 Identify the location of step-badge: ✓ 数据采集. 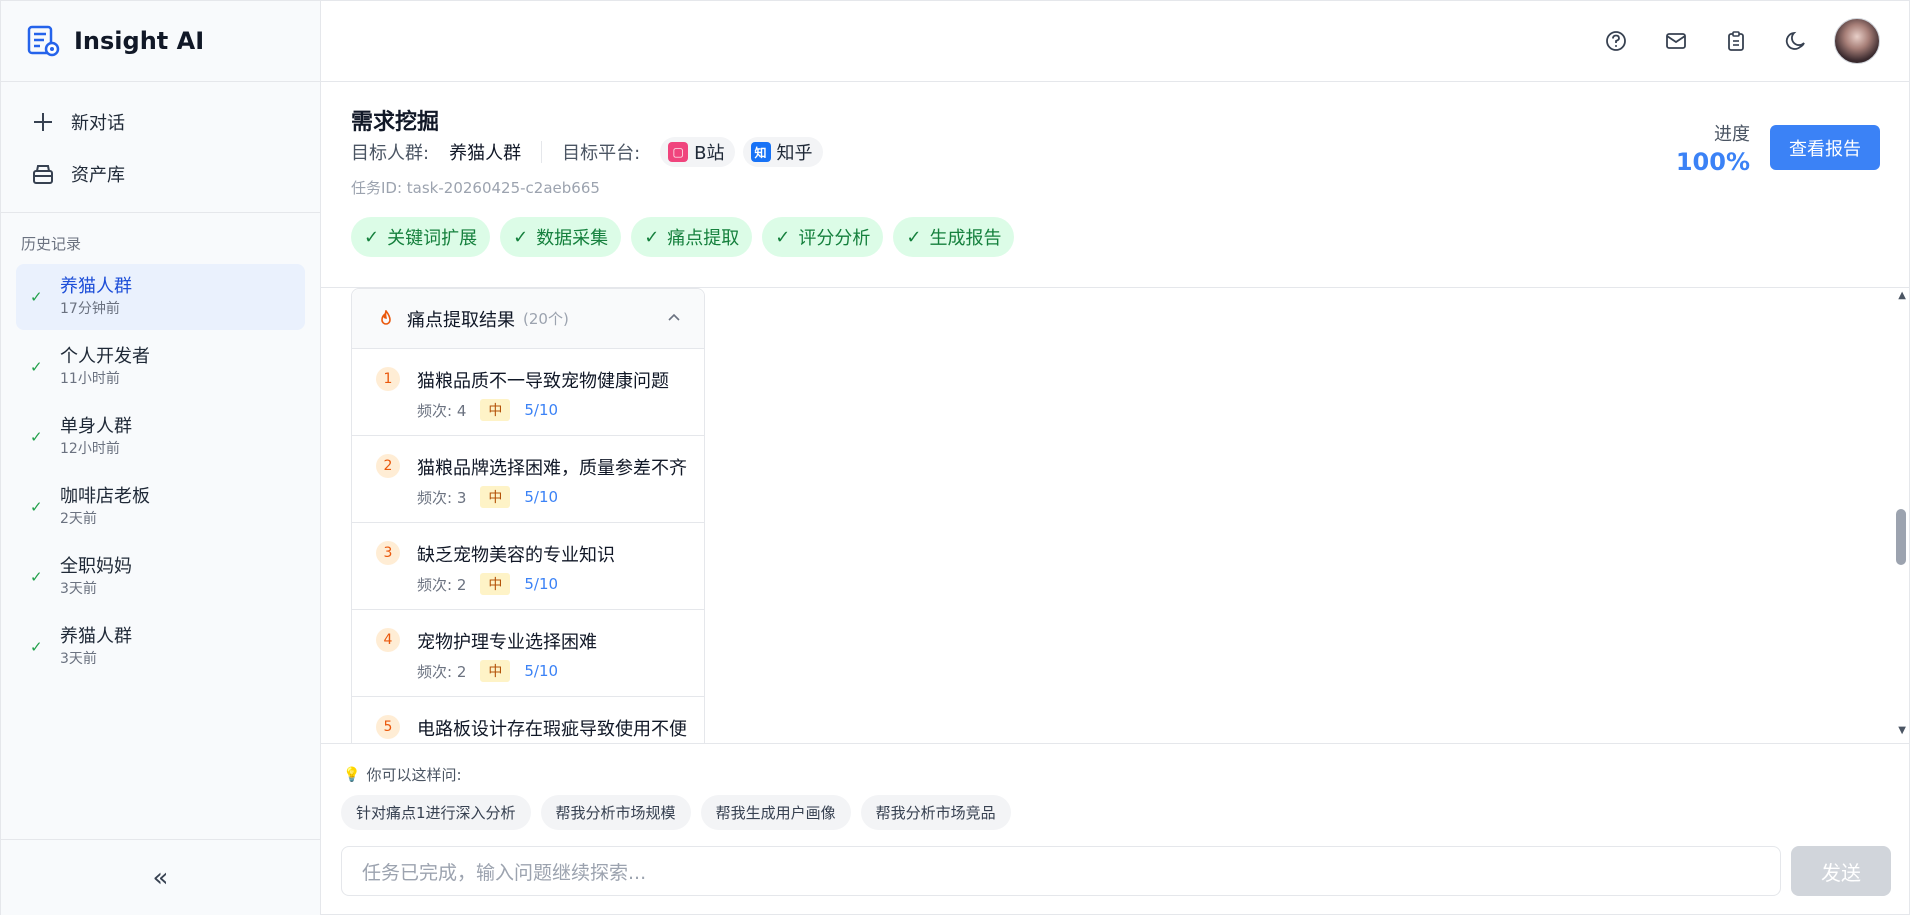
(561, 237).